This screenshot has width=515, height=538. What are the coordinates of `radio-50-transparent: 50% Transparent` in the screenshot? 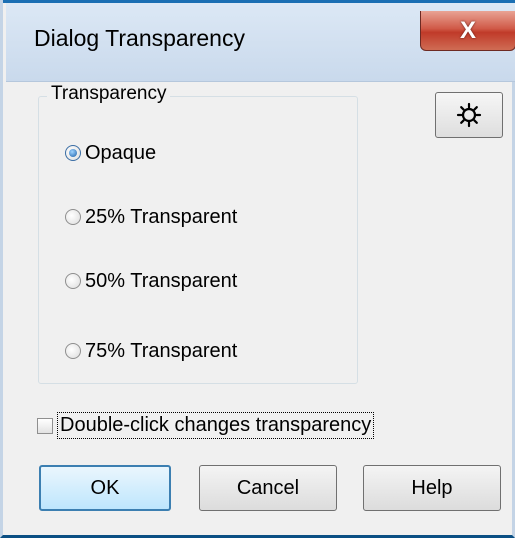 It's located at (151, 281).